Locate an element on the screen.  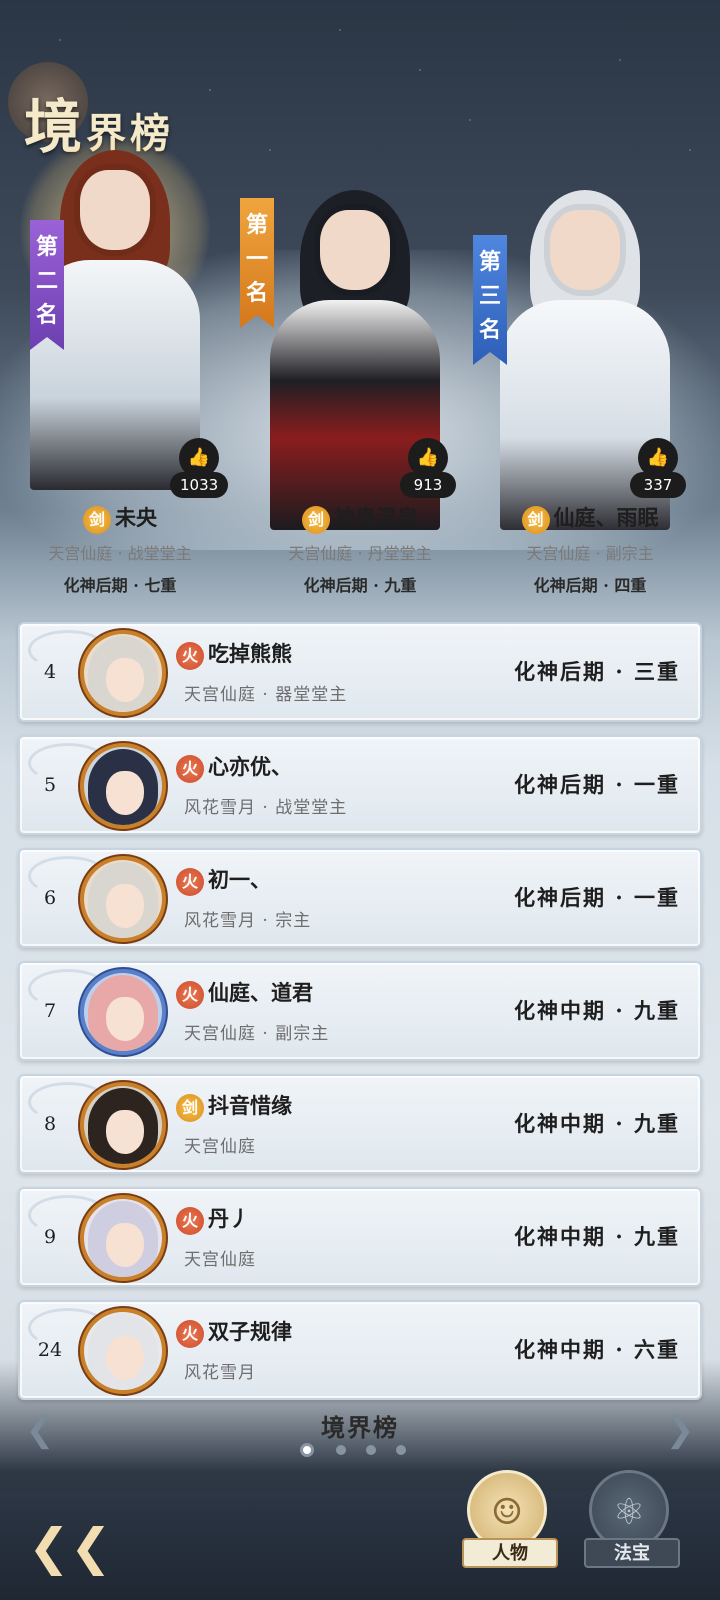
tab-treasure: ⚛ 法宝 is located at coordinates (632, 1530).